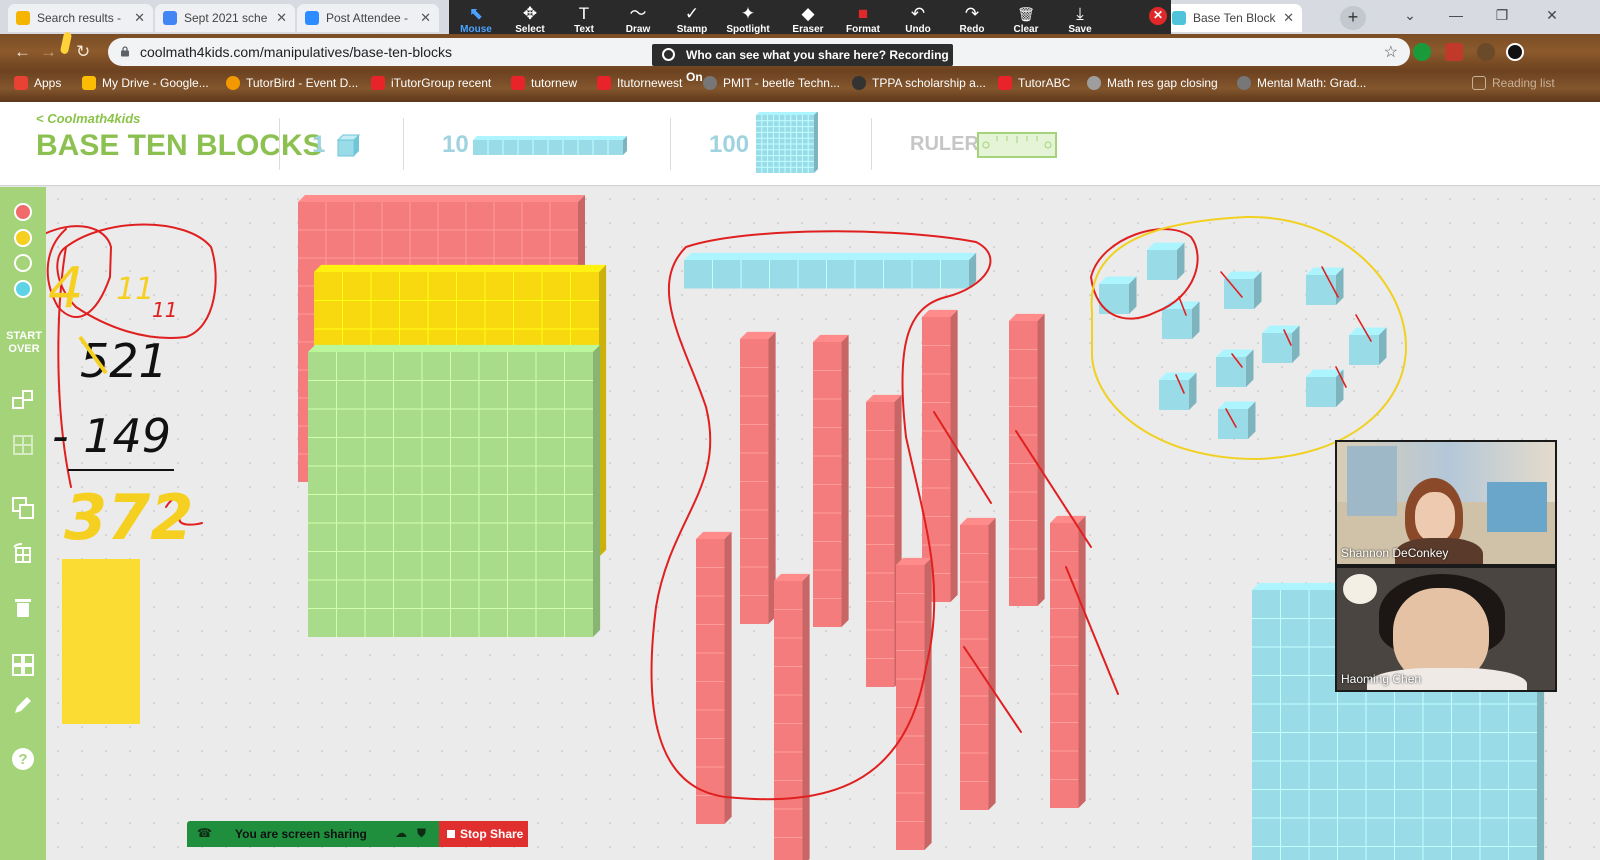 This screenshot has height=860, width=1600. I want to click on stop-share-label: Stop Share, so click(492, 834).